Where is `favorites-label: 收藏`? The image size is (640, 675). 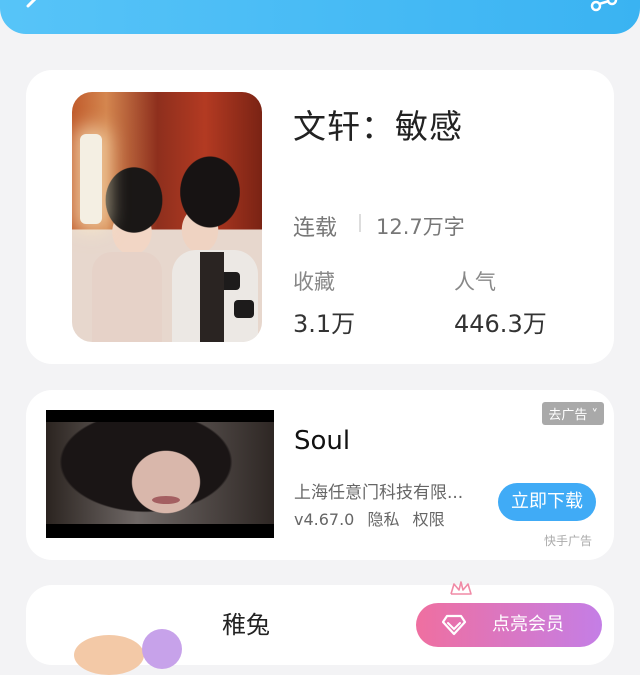 favorites-label: 收藏 is located at coordinates (314, 282).